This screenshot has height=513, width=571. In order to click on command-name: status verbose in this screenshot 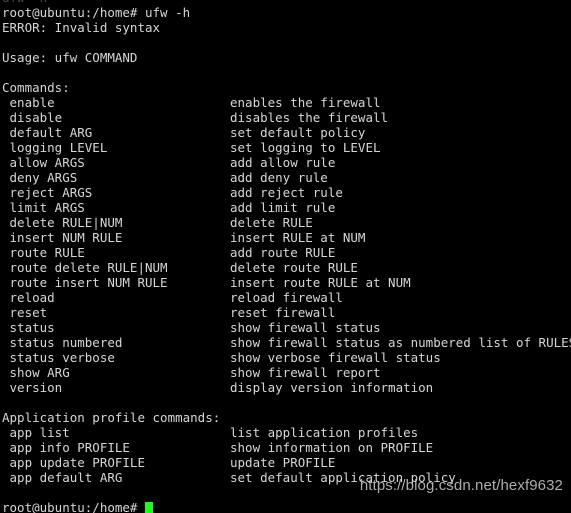, I will do `click(58, 357)`.